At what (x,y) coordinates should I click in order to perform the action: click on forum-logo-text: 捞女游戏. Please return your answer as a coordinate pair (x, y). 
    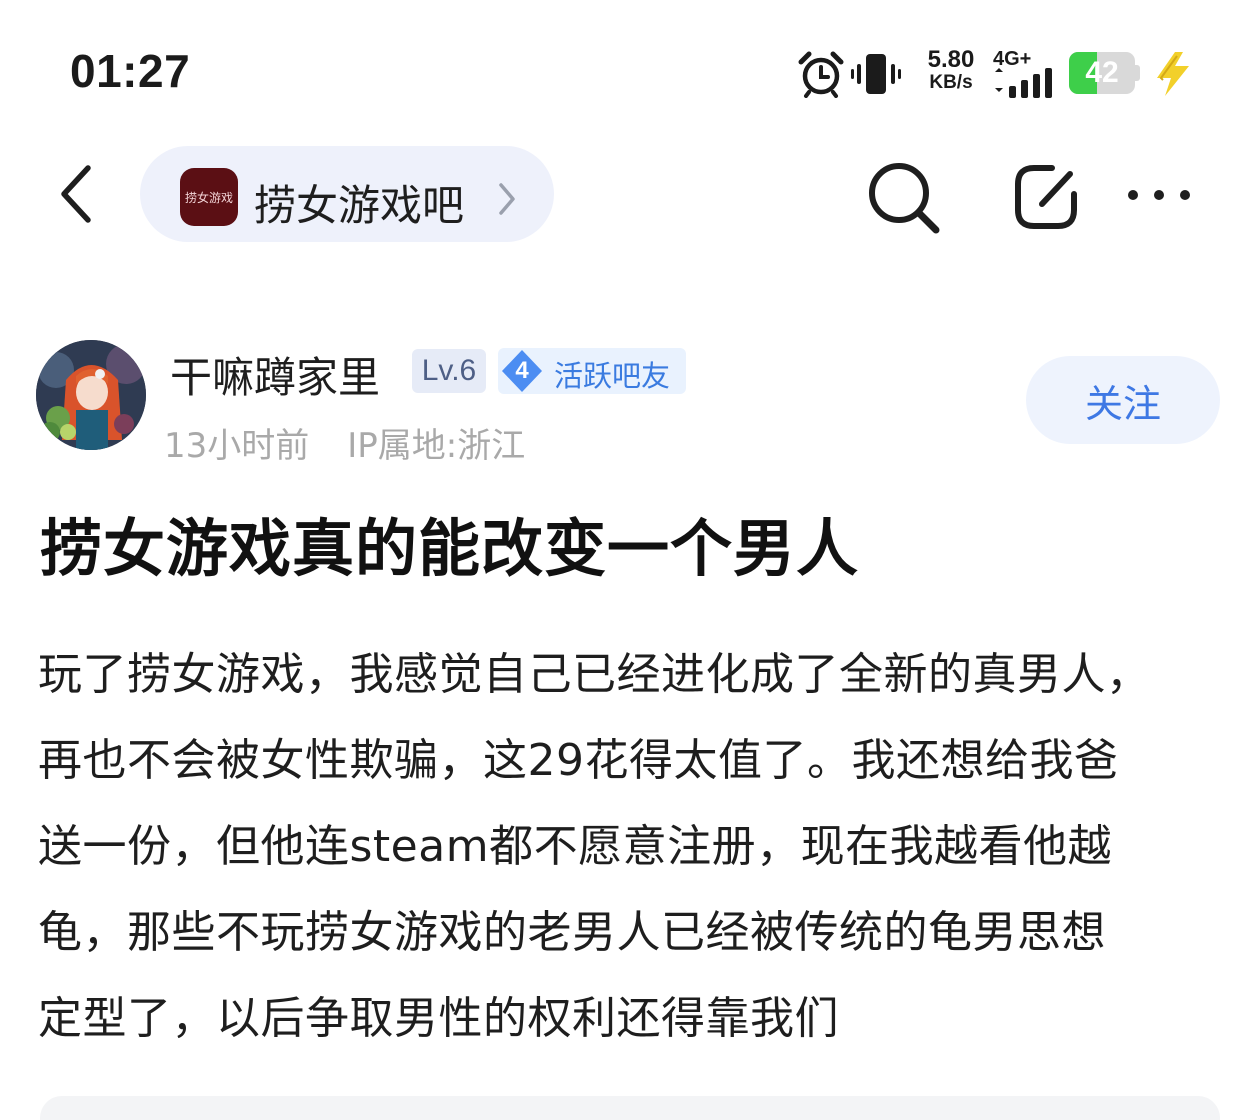
    Looking at the image, I should click on (208, 197).